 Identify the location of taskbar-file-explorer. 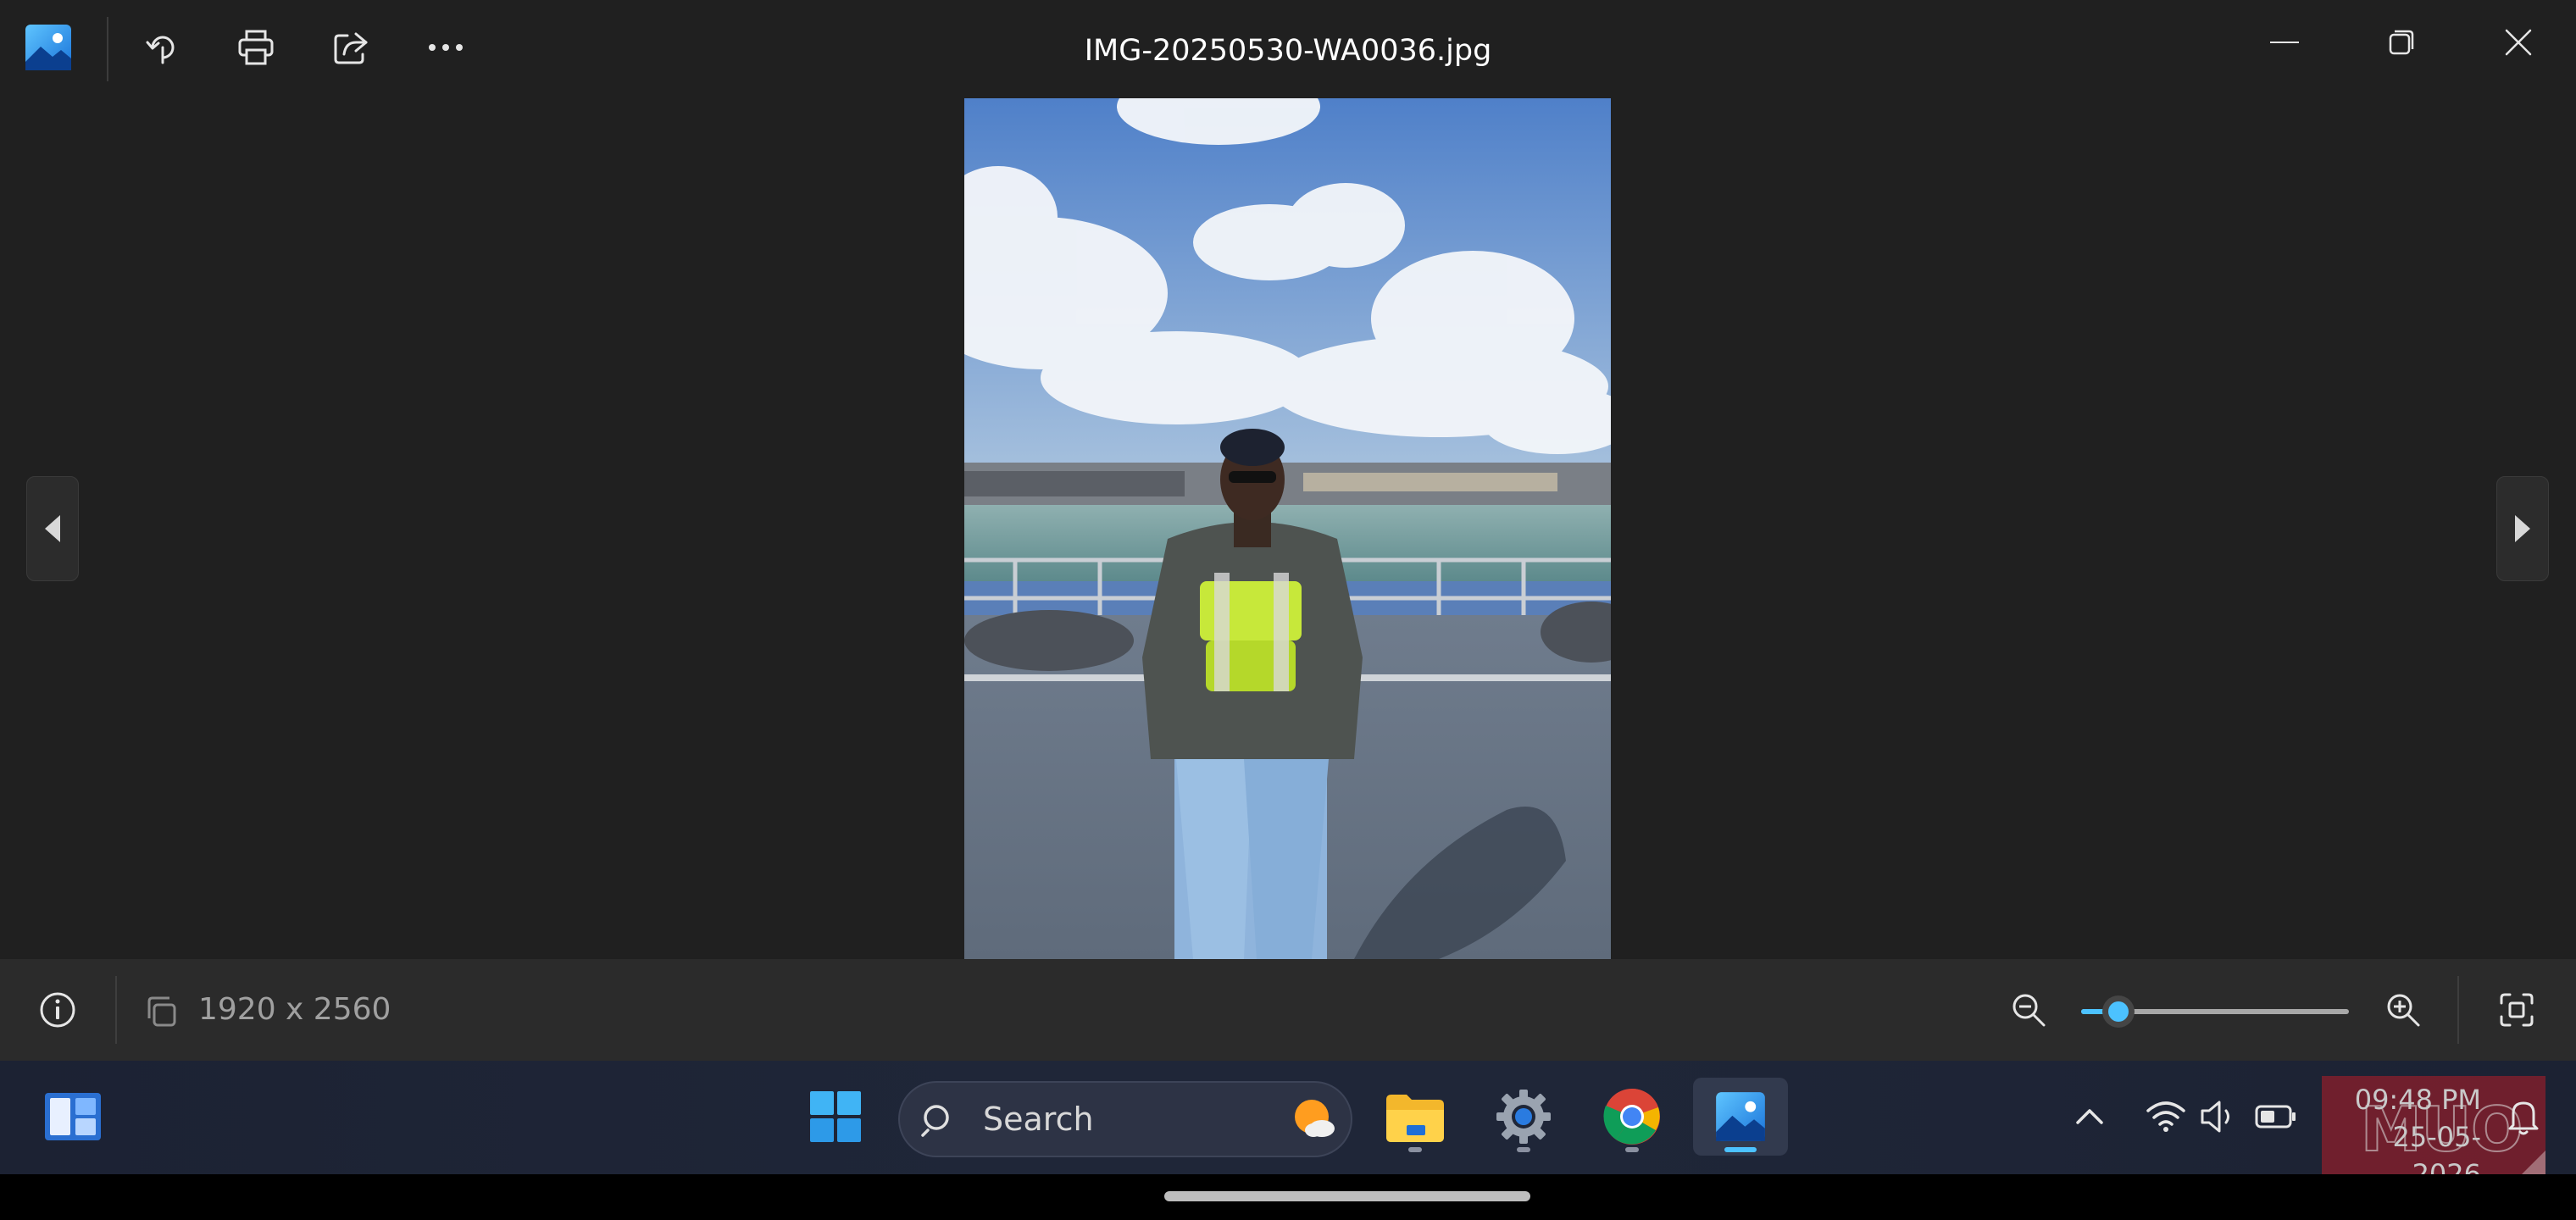
(1415, 1117).